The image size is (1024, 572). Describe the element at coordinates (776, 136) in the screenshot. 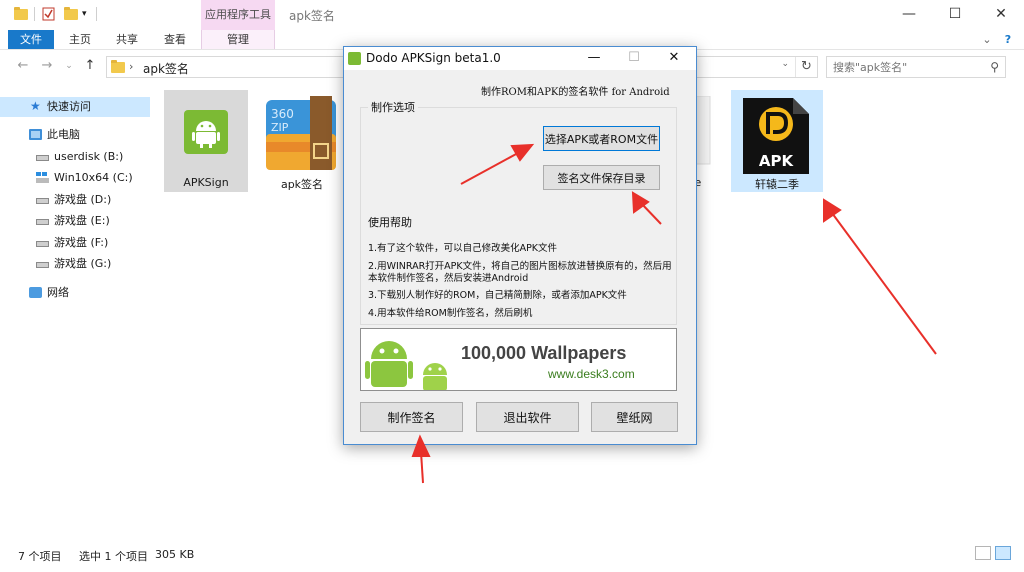

I see `apk-file-icon: APK` at that location.